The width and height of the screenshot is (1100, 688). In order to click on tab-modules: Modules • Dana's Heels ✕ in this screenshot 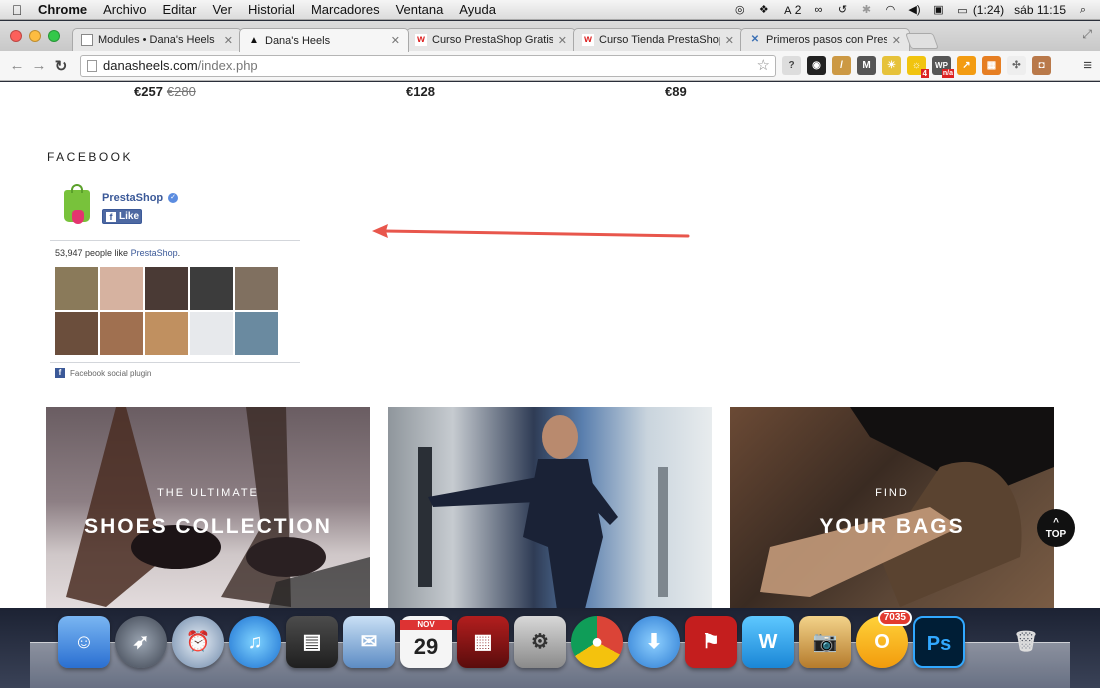, I will do `click(157, 39)`.